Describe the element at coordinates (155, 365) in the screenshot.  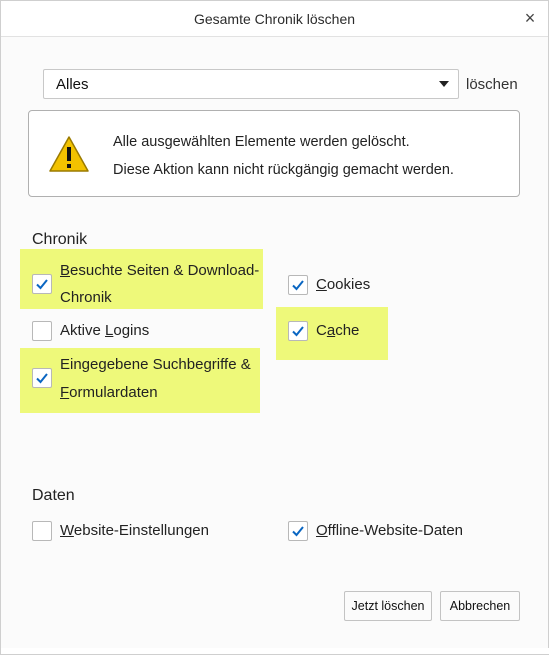
I see `label-suchbegriffe: Eingegebene Suchbegriffe &` at that location.